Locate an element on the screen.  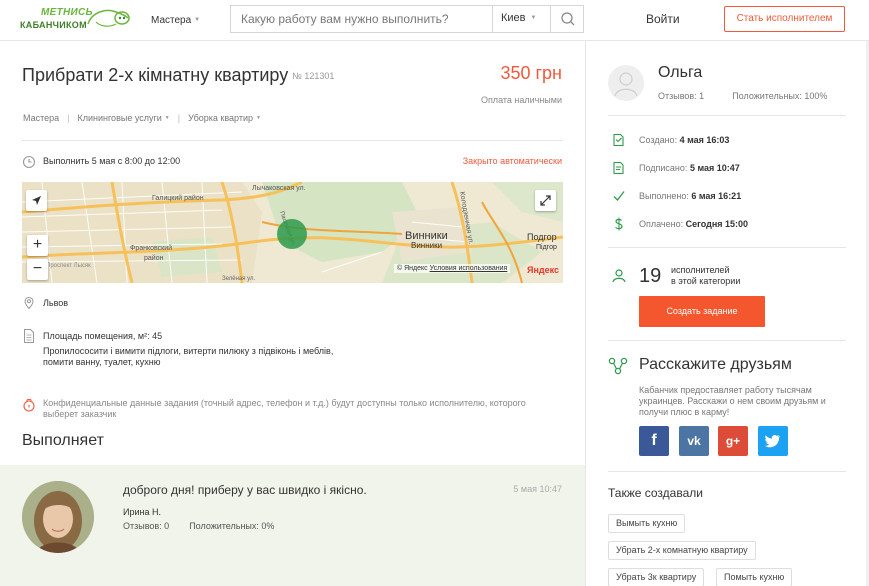
client-reviews: Отзывов: 1 is located at coordinates (681, 96).